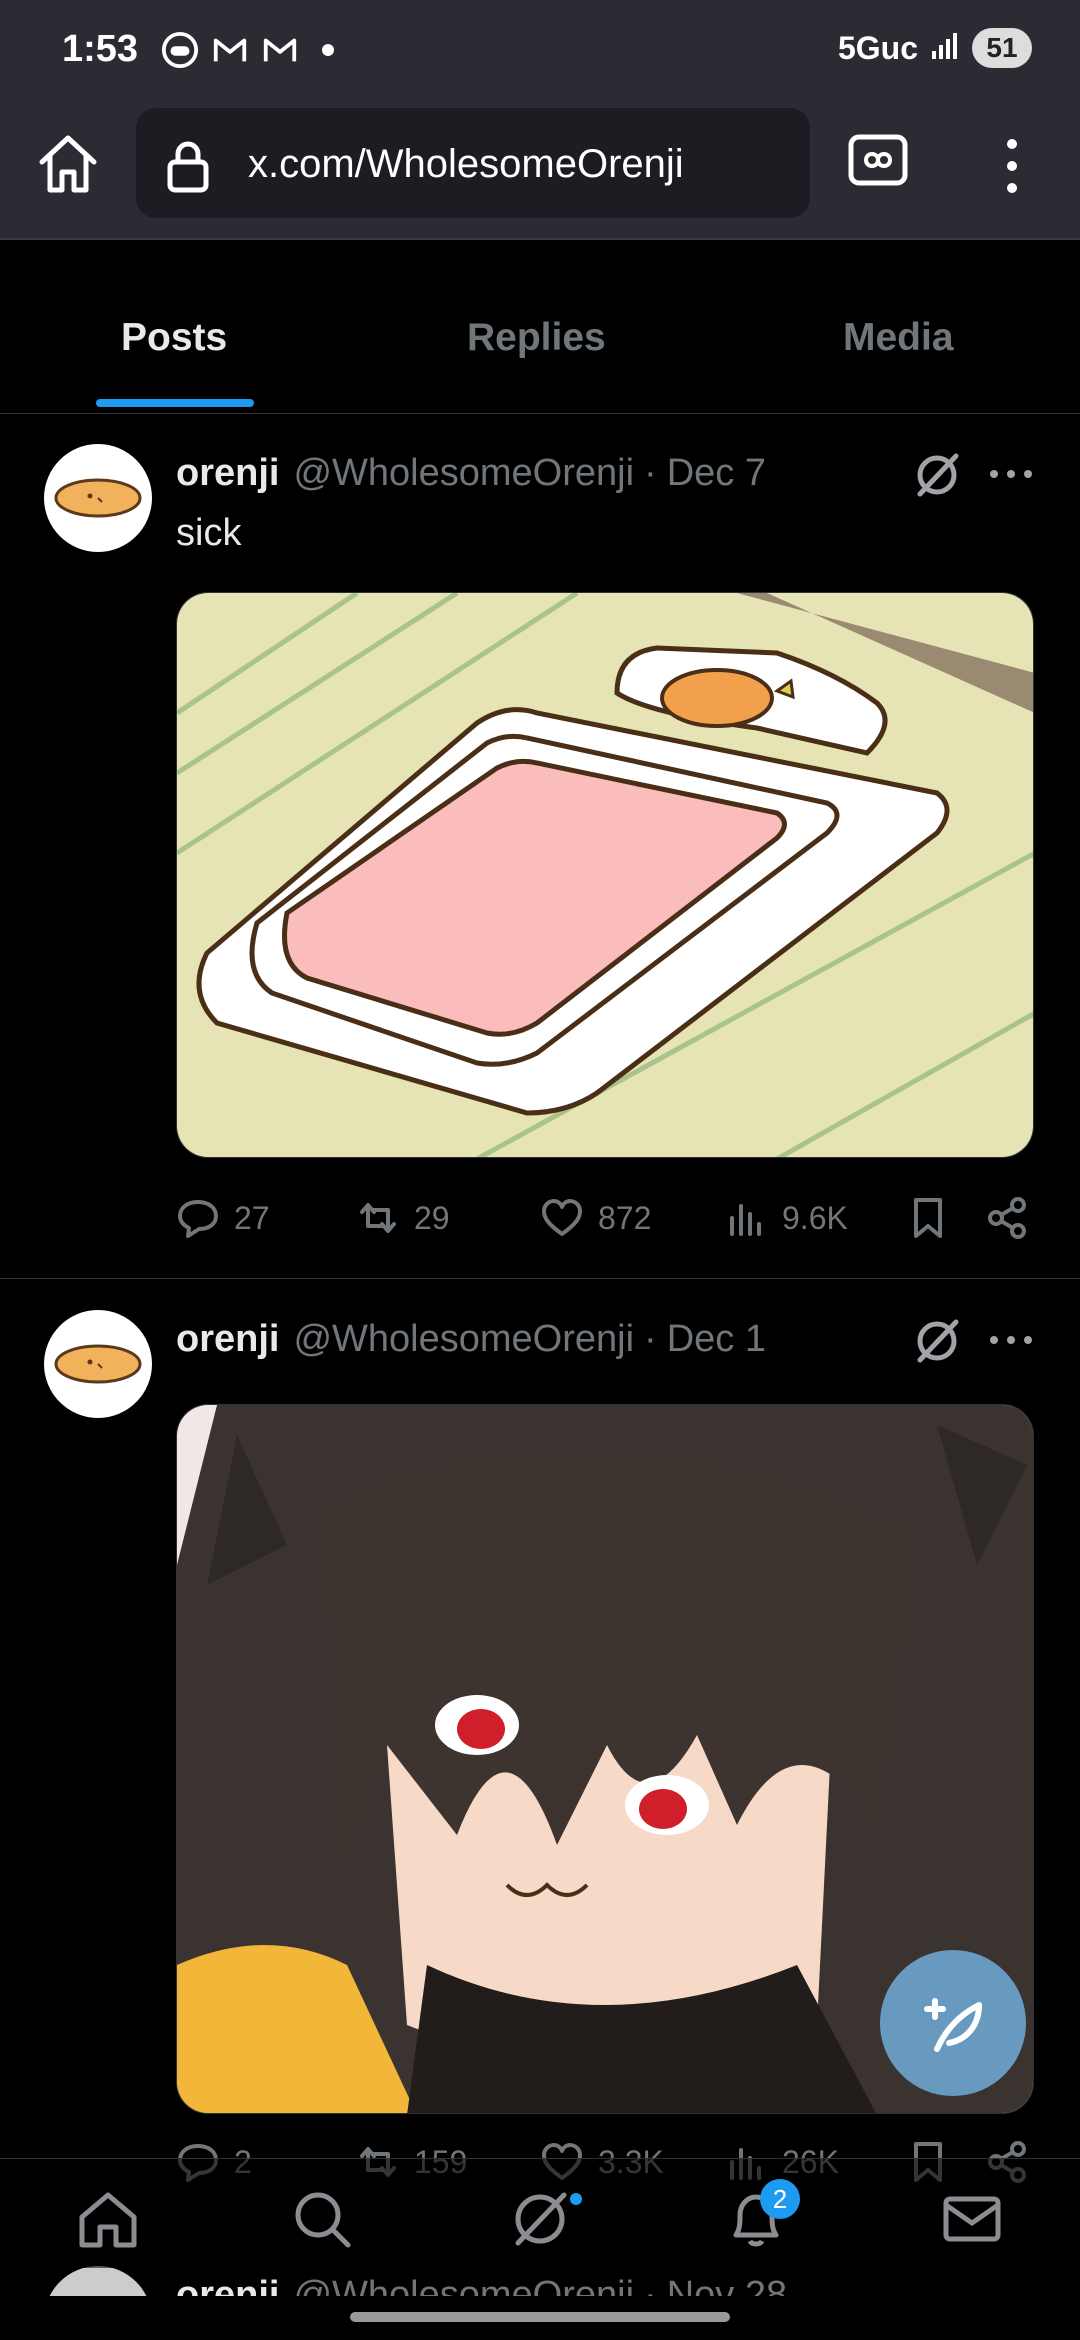 The image size is (1080, 2340). What do you see at coordinates (180, 50) in the screenshot?
I see `game-controller-icon` at bounding box center [180, 50].